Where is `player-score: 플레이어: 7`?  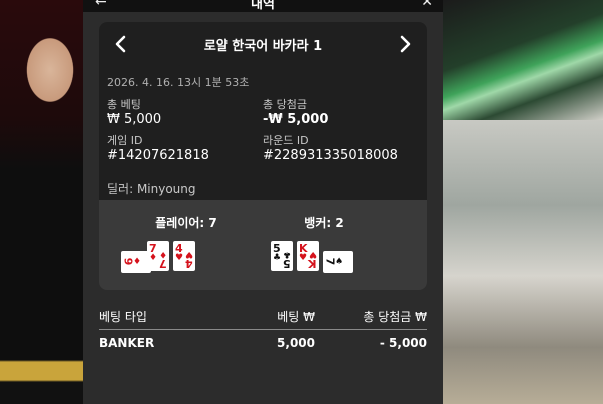
player-score: 플레이어: 7 is located at coordinates (186, 223).